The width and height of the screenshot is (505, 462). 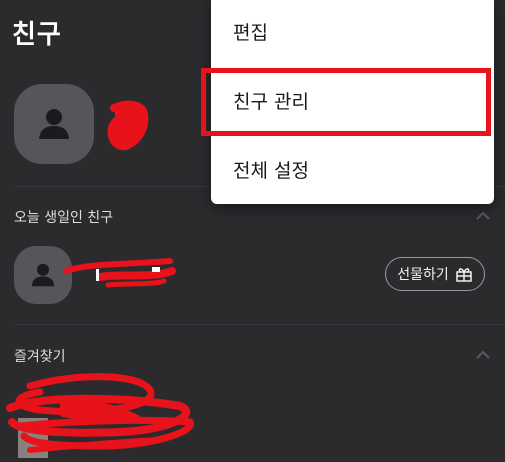 What do you see at coordinates (250, 31) in the screenshot?
I see `menu-item-edit: 편집` at bounding box center [250, 31].